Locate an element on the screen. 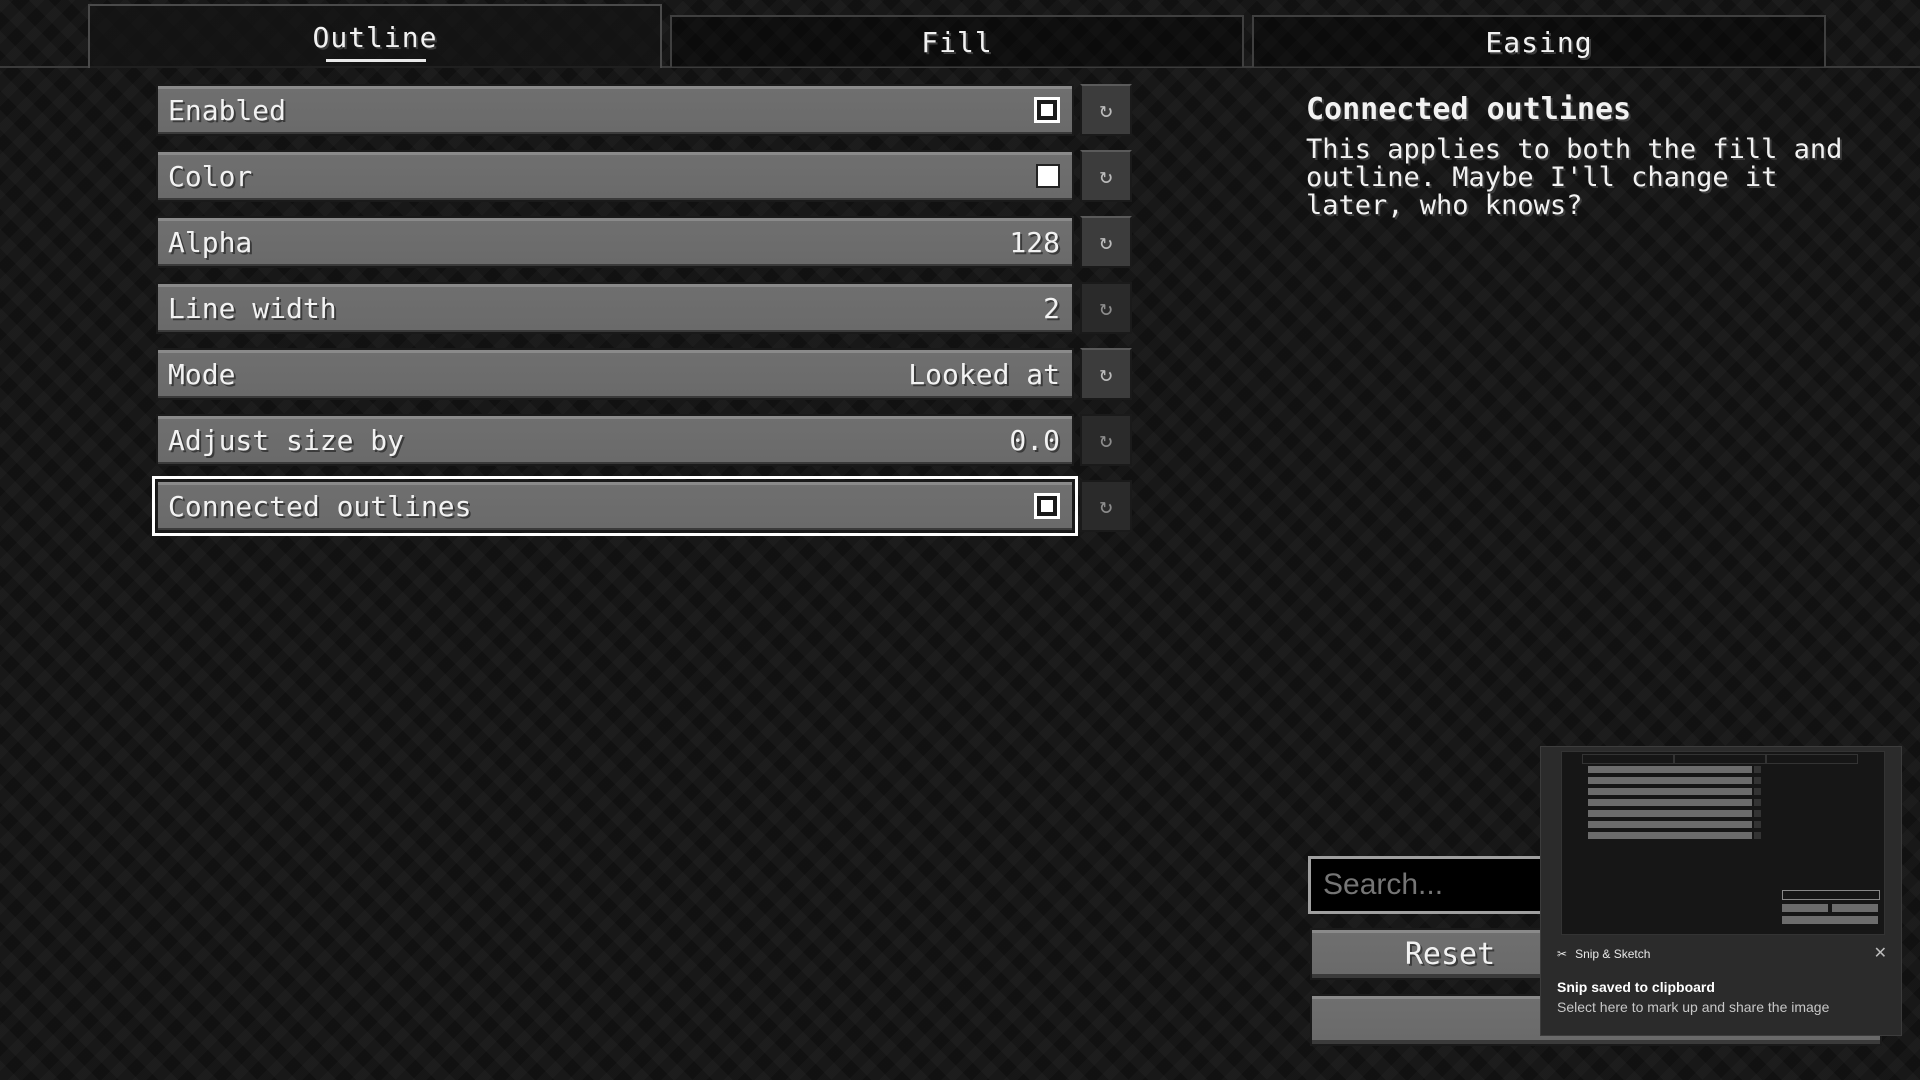  reset-mode-button: ↻ is located at coordinates (1106, 374).